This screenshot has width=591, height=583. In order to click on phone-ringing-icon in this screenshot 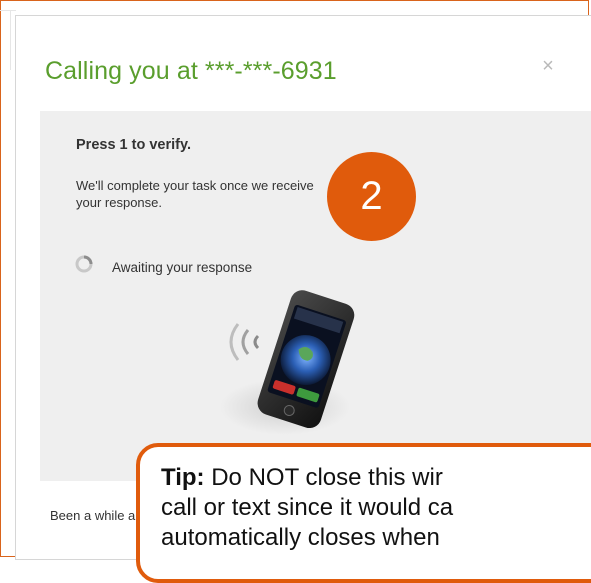, I will do `click(287, 362)`.